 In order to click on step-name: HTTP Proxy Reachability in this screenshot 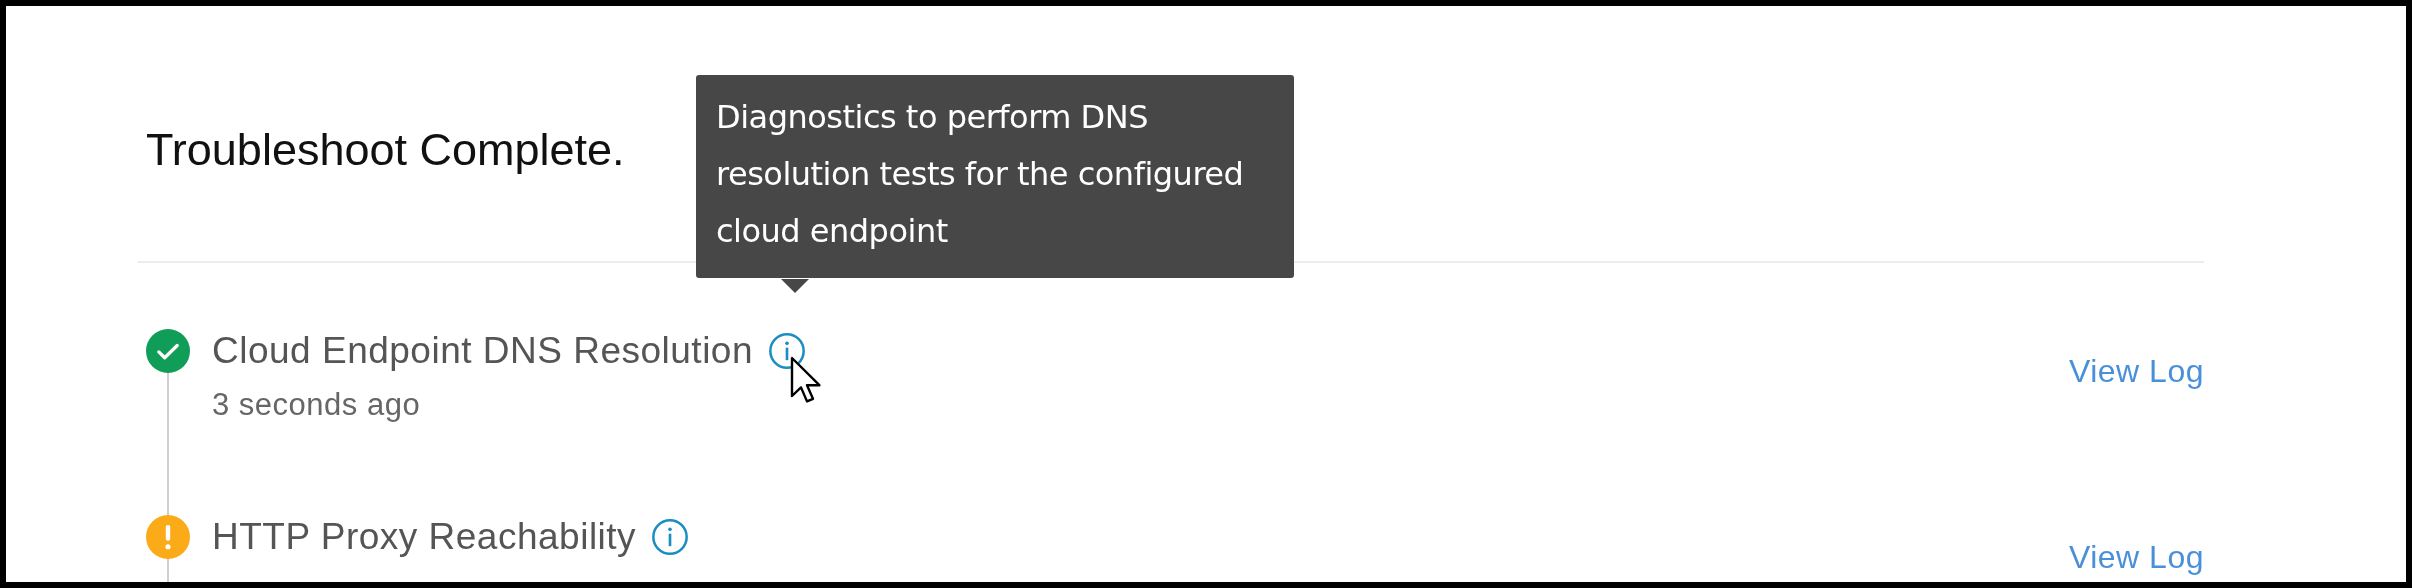, I will do `click(424, 537)`.